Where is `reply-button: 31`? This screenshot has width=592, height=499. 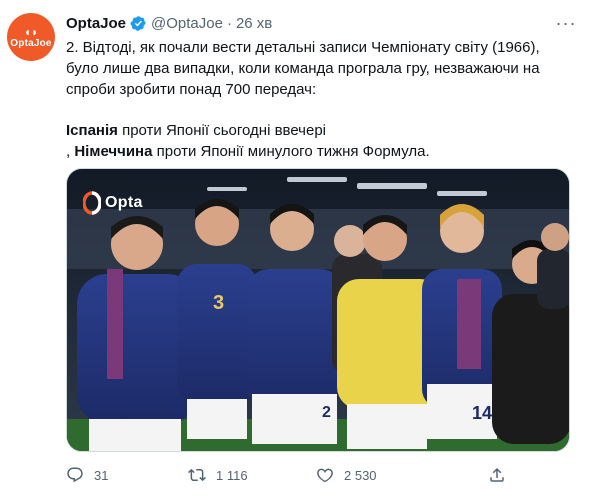
reply-button: 31 is located at coordinates (87, 475).